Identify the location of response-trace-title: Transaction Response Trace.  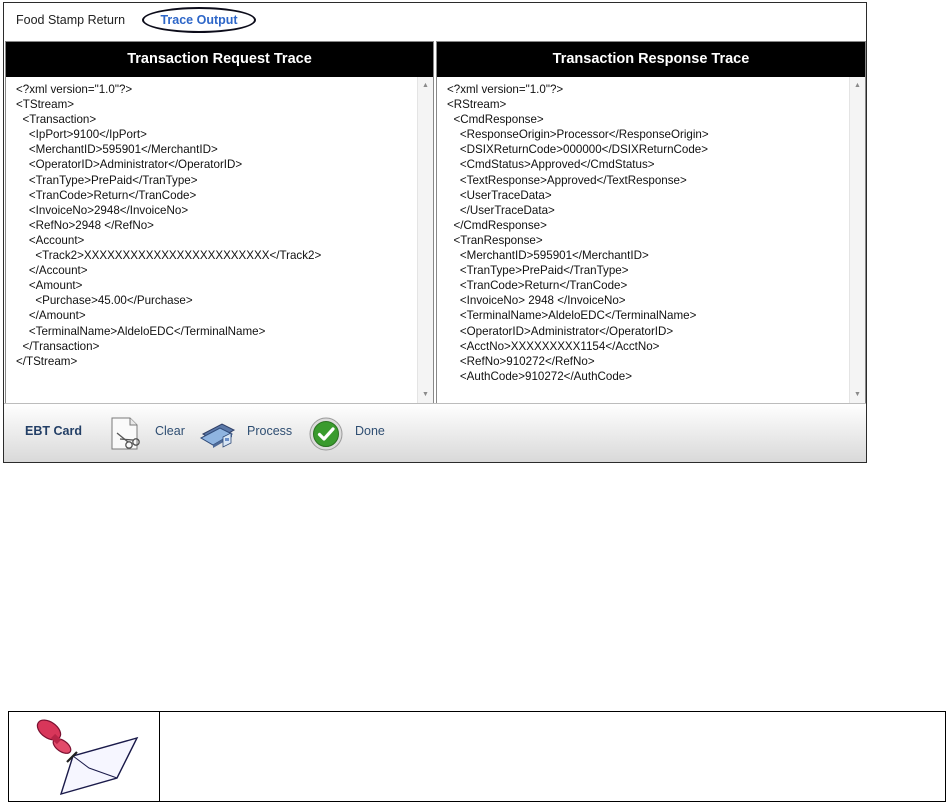
(651, 59).